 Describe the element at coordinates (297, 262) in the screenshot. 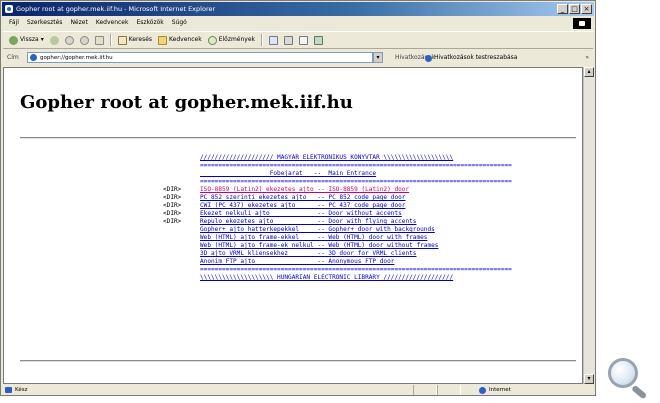

I see `entry-link: Anonim FTP ajto -- Anonymous FTP door` at that location.